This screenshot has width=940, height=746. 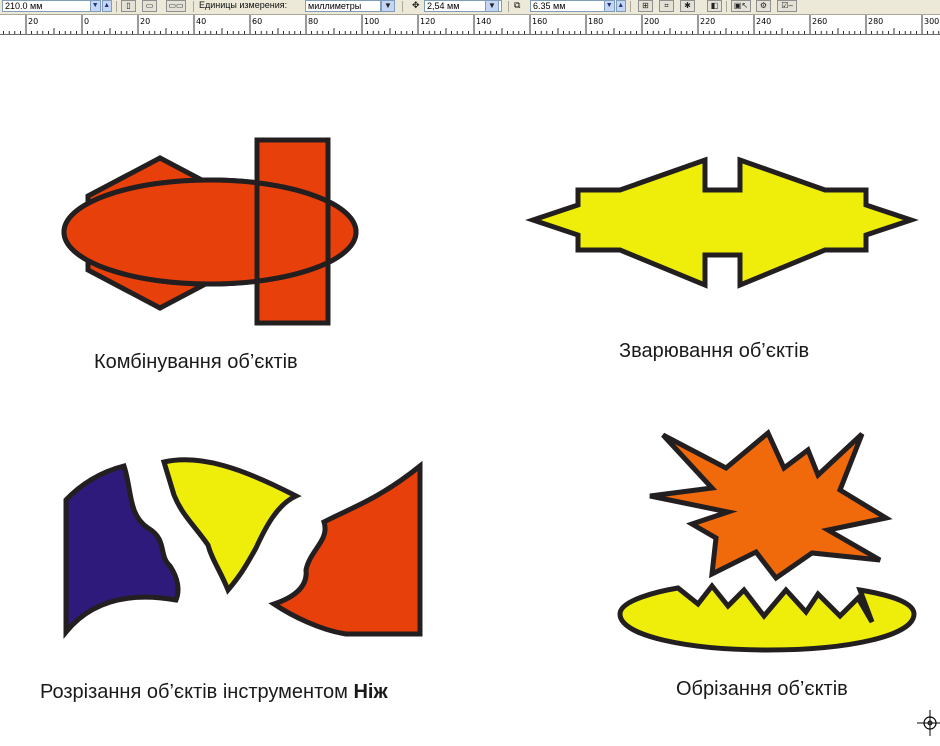 What do you see at coordinates (928, 723) in the screenshot?
I see `crosshair-icon` at bounding box center [928, 723].